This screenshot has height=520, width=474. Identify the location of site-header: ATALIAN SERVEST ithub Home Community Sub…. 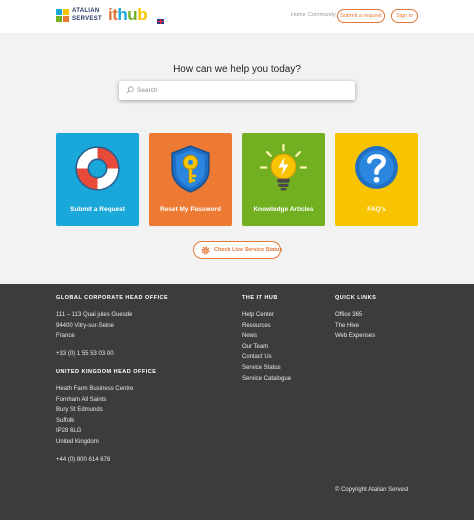
(237, 16).